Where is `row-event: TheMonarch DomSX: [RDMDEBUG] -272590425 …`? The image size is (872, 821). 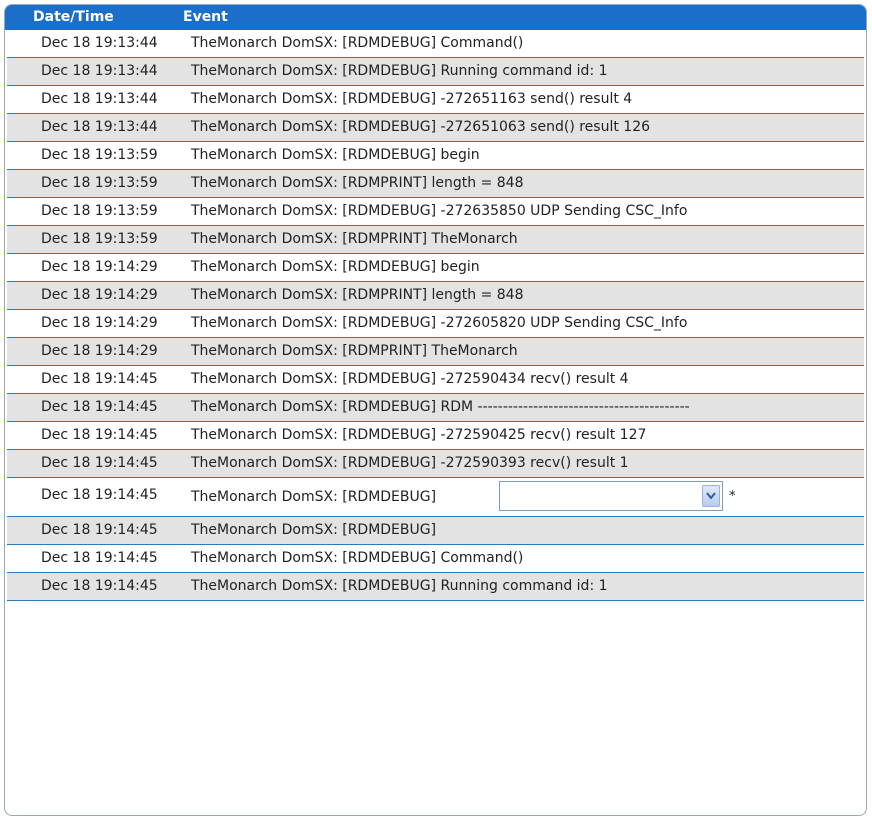 row-event: TheMonarch DomSX: [RDMDEBUG] -272590425 … is located at coordinates (419, 435).